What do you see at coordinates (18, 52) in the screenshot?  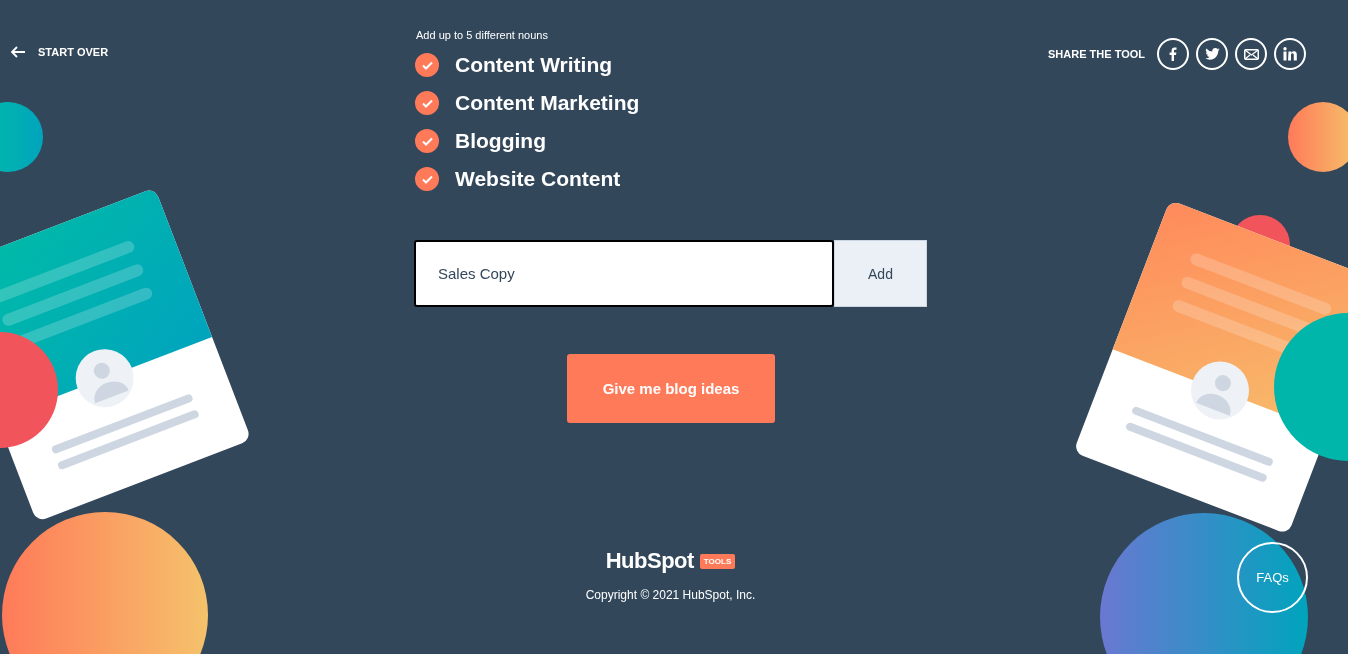 I see `back-arrow-icon` at bounding box center [18, 52].